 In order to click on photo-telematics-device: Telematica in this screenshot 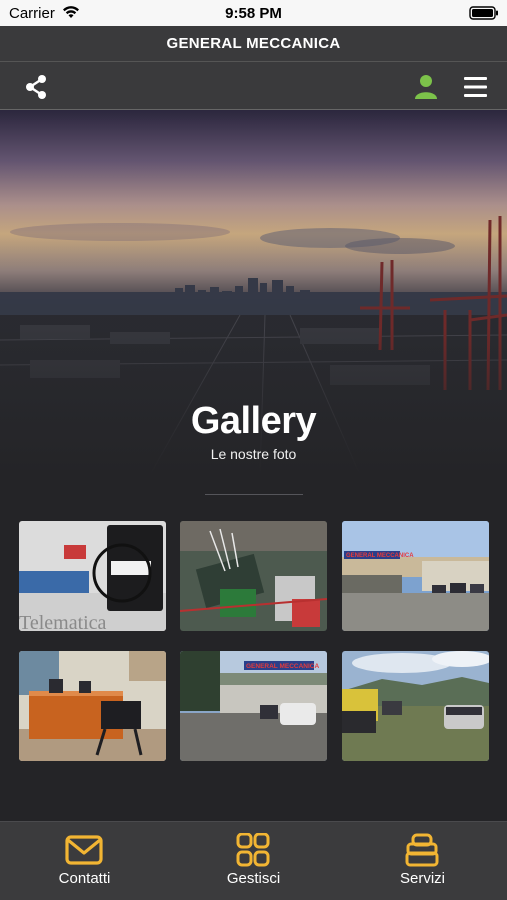, I will do `click(92, 576)`.